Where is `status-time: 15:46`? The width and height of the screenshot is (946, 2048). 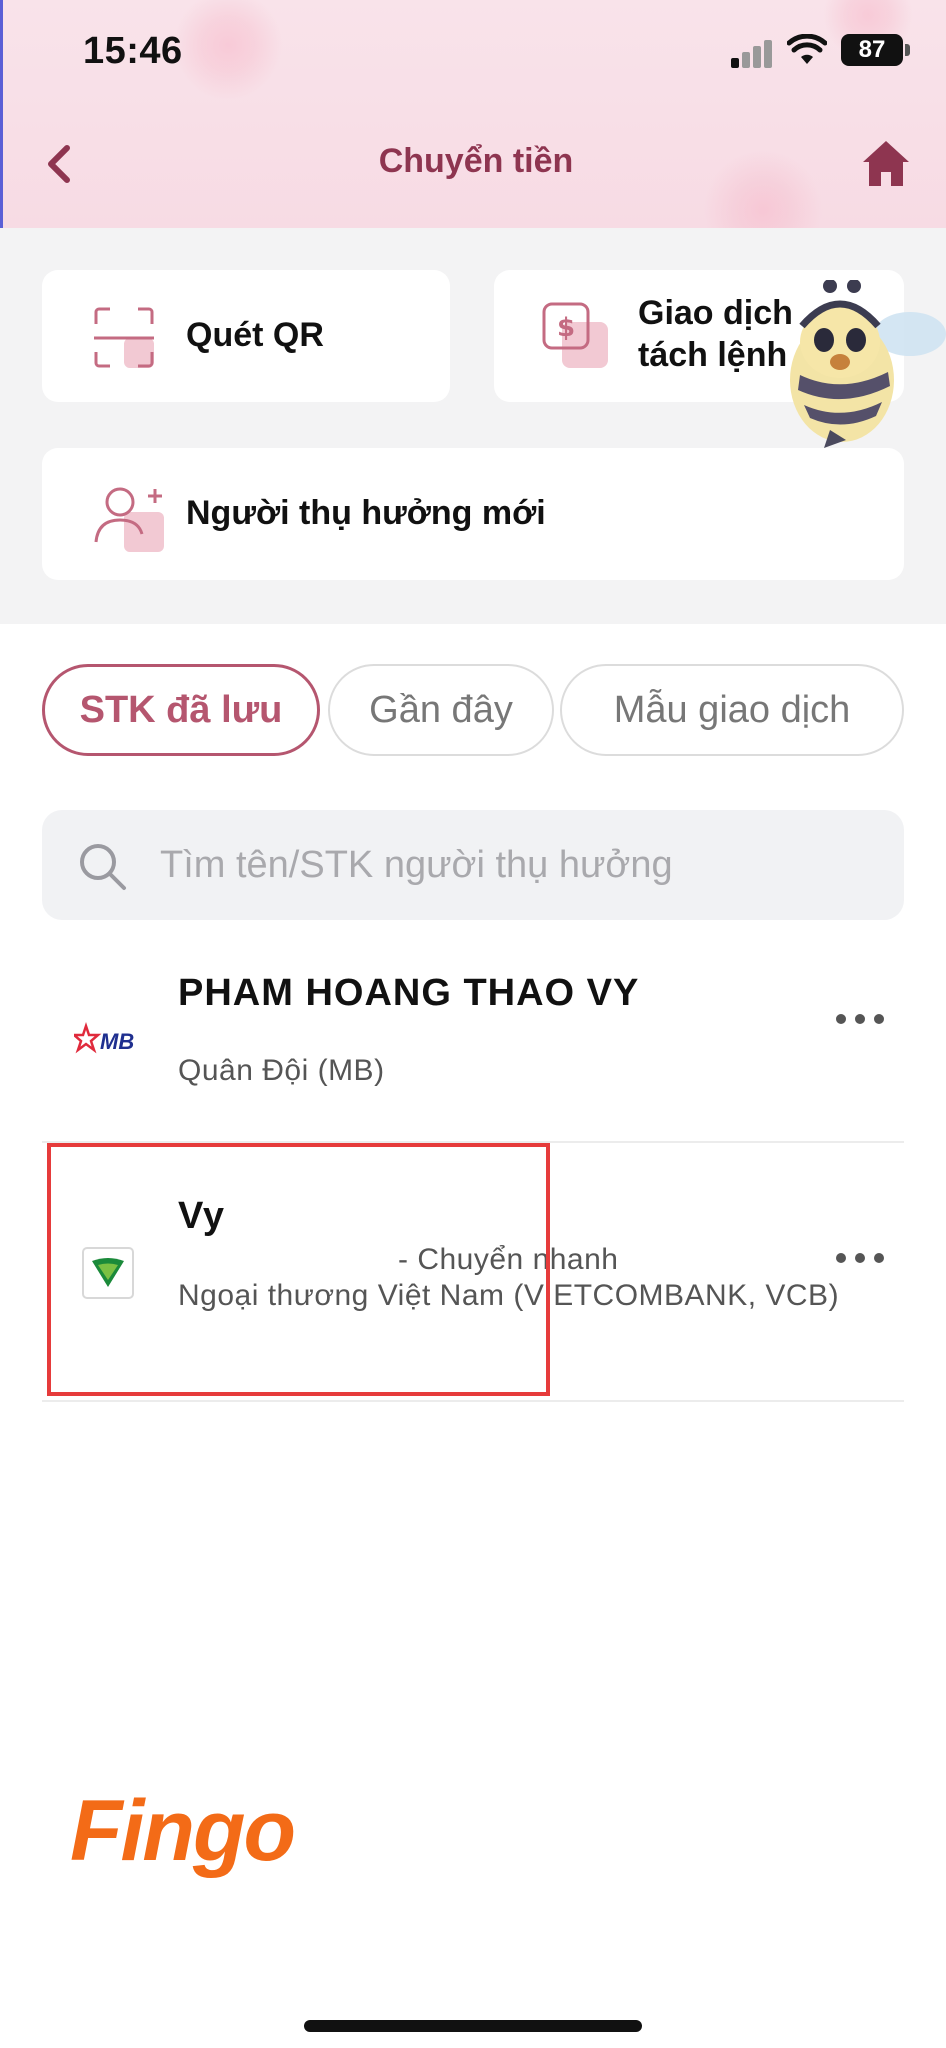
status-time: 15:46 is located at coordinates (133, 51).